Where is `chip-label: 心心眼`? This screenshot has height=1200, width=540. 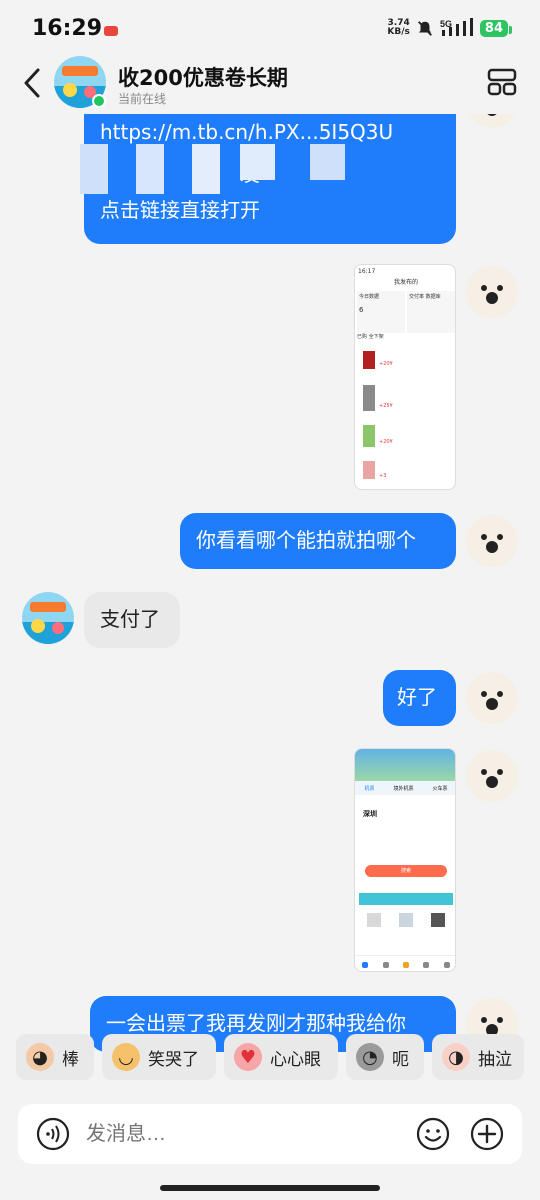
chip-label: 心心眼 is located at coordinates (295, 1059).